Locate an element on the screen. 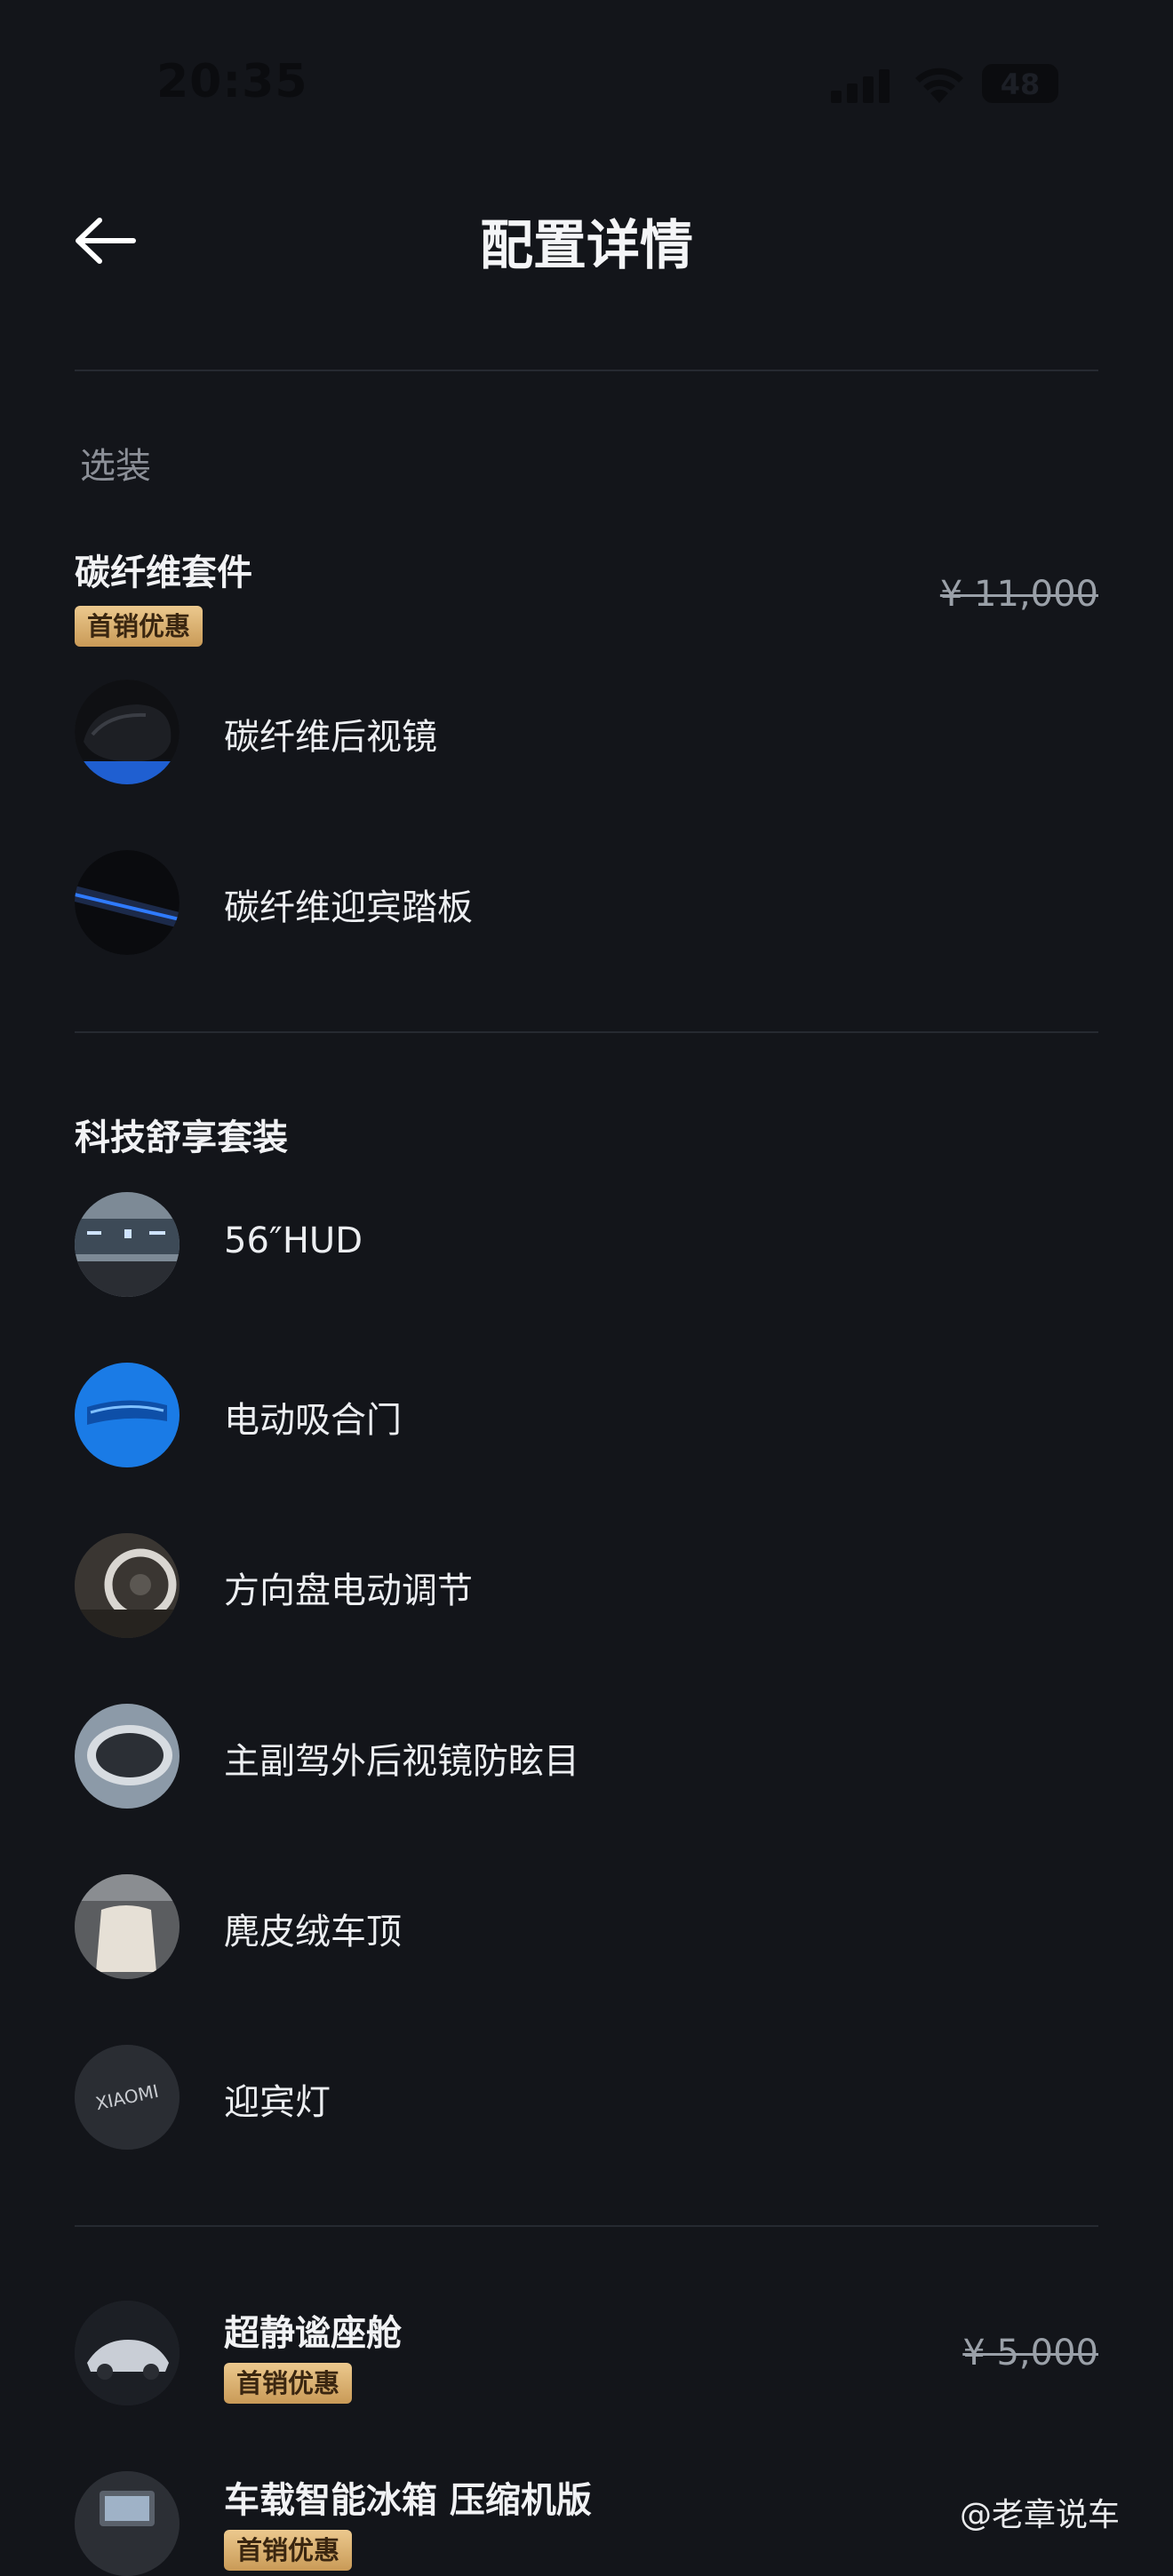 This screenshot has height=2576, width=1173. door-handle-thumb is located at coordinates (127, 1415).